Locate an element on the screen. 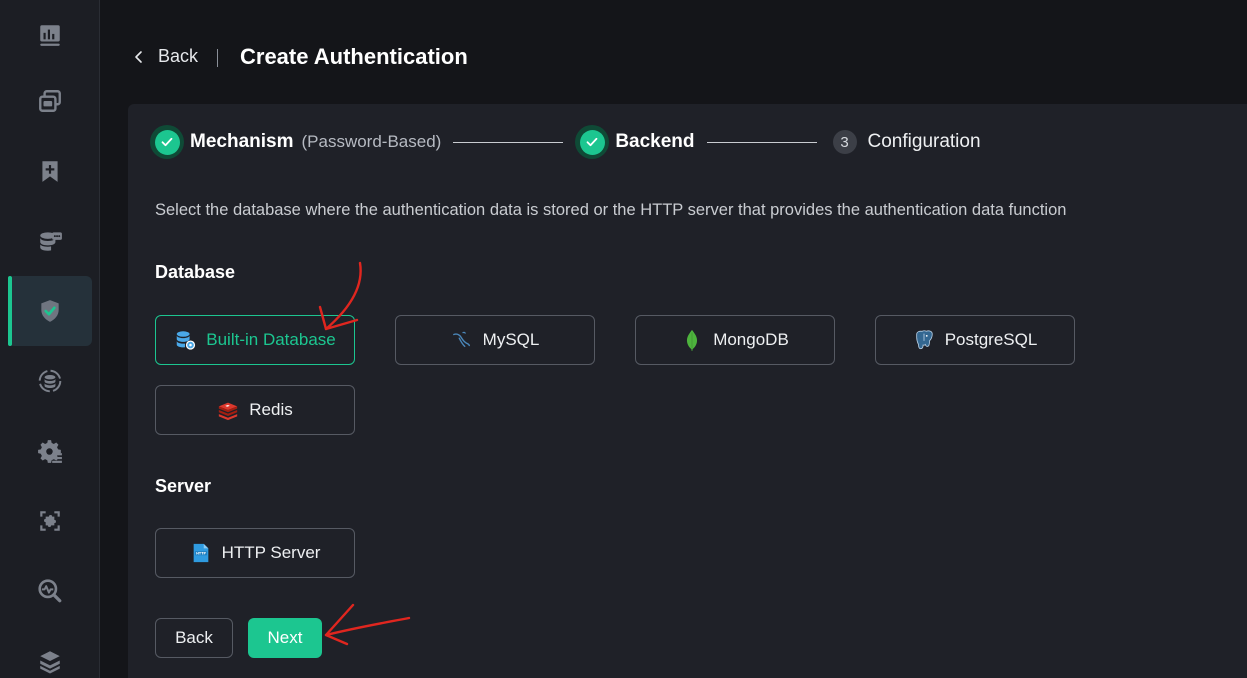  option-label: HTTP Server is located at coordinates (271, 552).